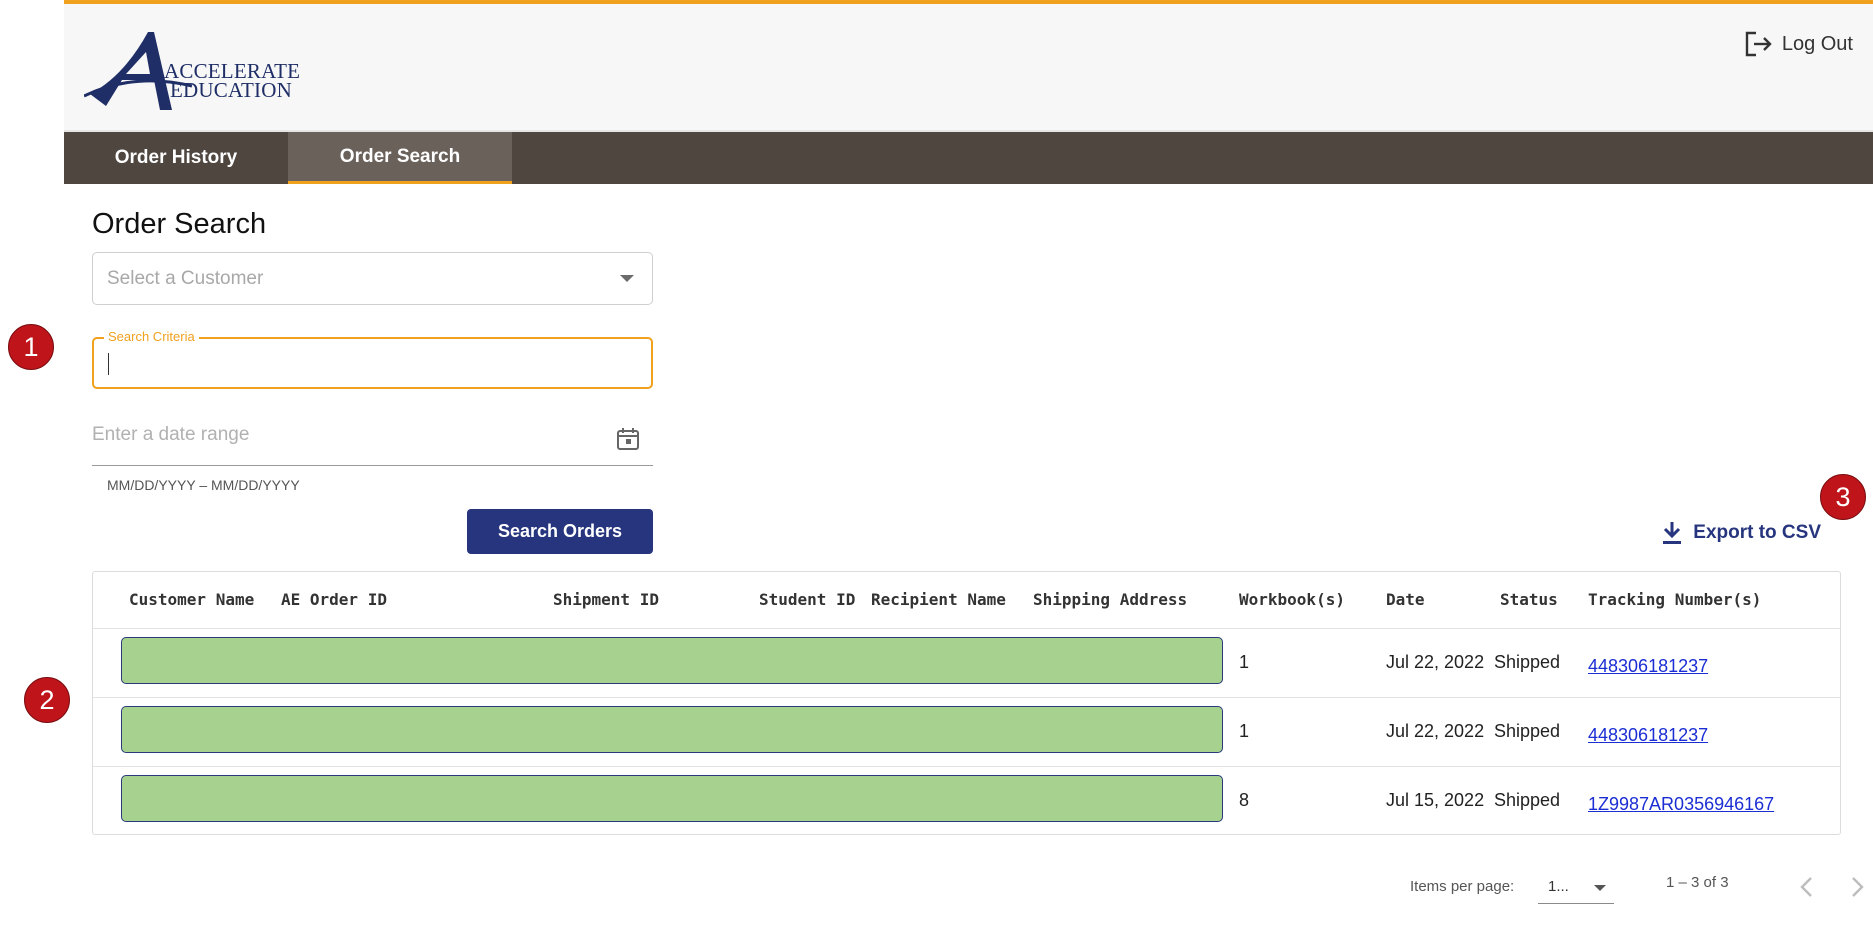  Describe the element at coordinates (1529, 599) in the screenshot. I see `column-header-status: Status` at that location.